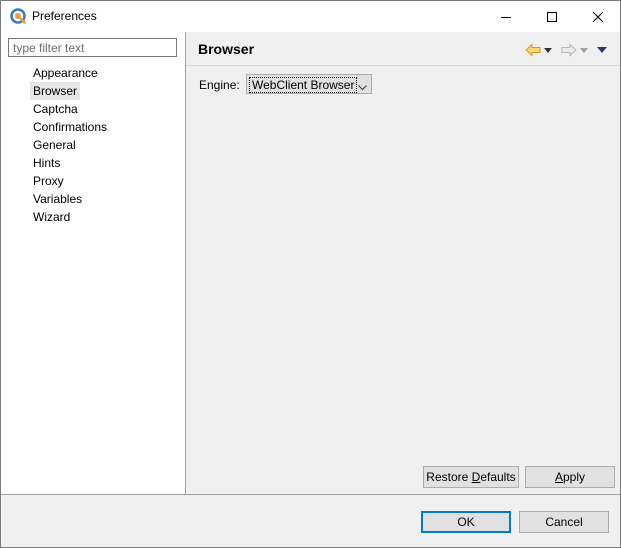  I want to click on apply-button: Apply, so click(570, 477).